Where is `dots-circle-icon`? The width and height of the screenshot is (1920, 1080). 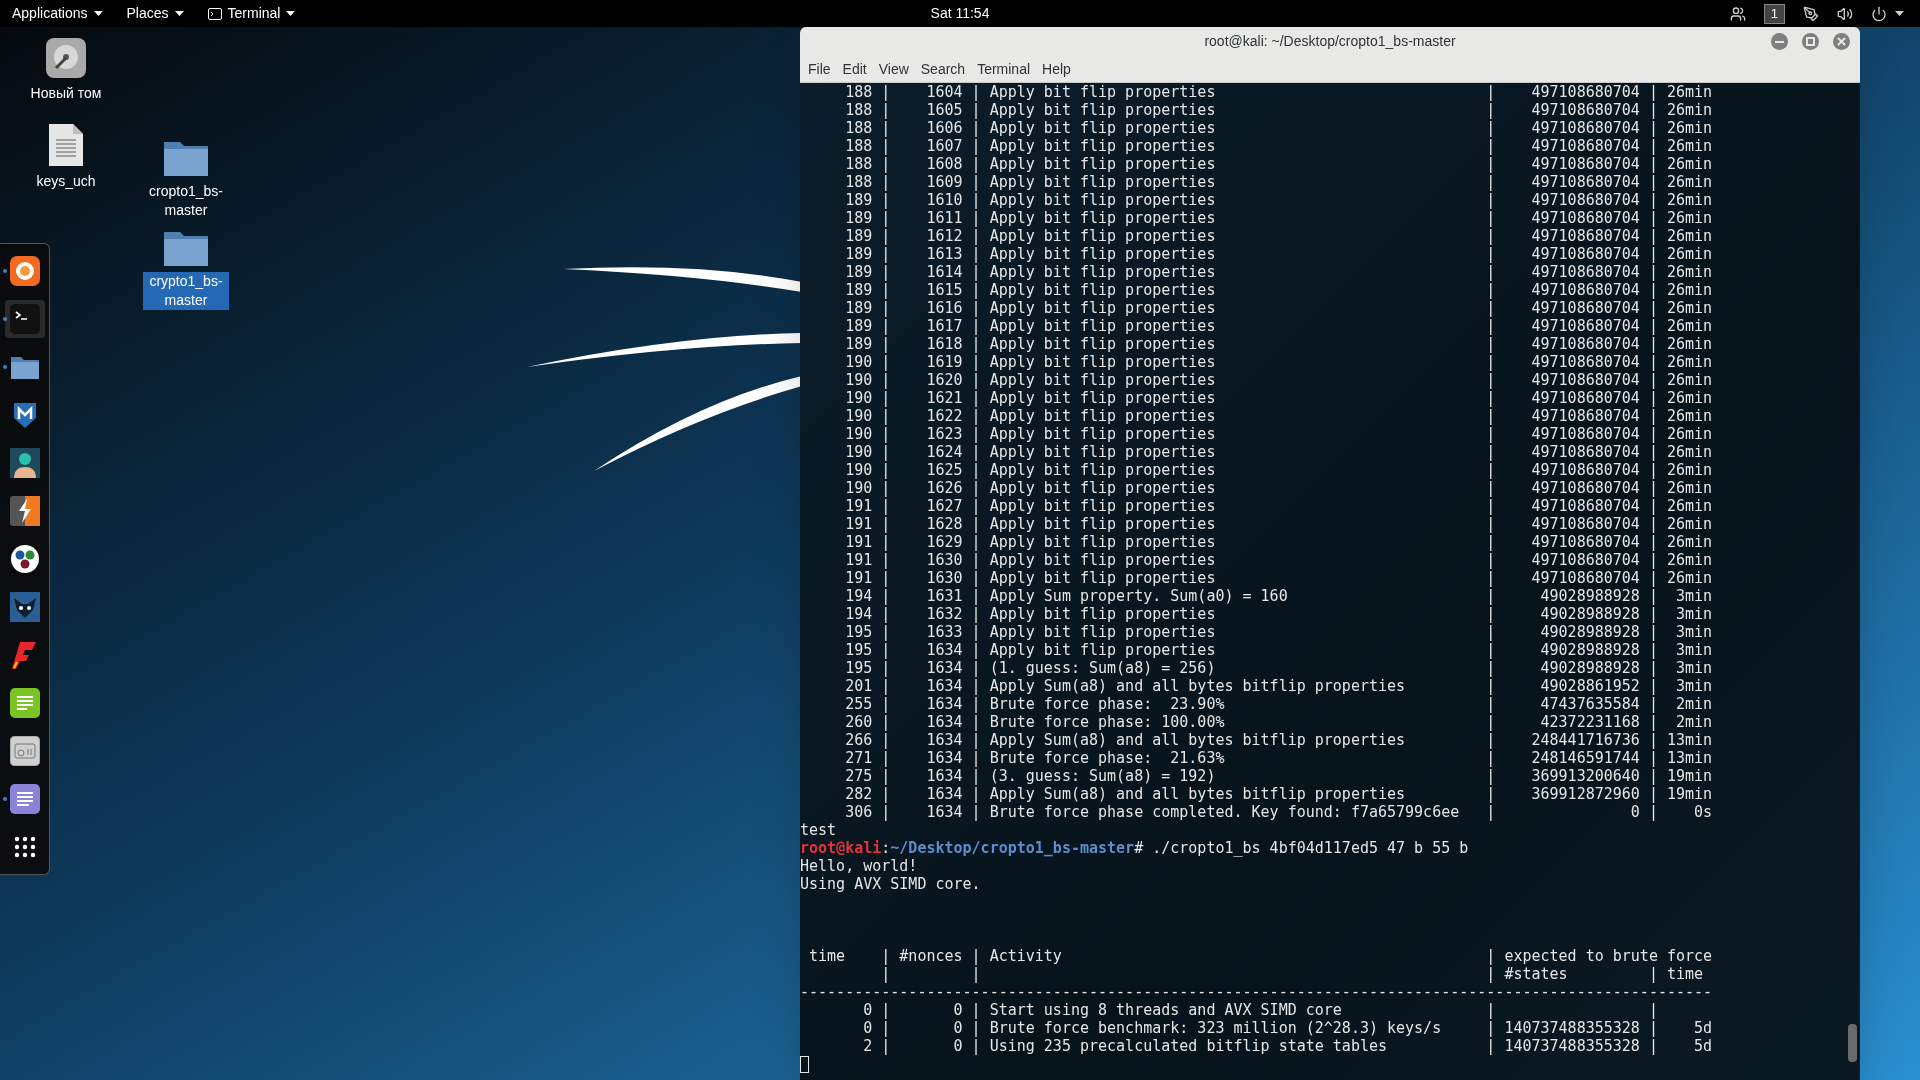 dots-circle-icon is located at coordinates (24, 559).